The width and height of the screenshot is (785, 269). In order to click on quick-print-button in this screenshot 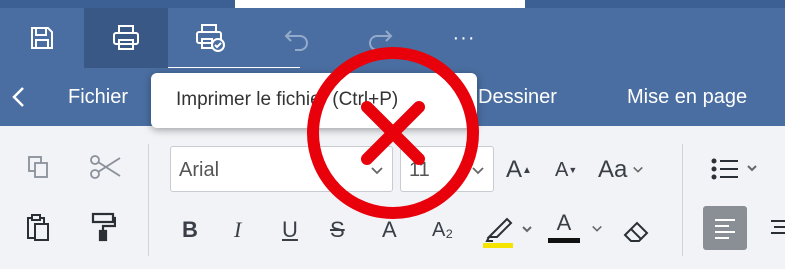, I will do `click(210, 38)`.